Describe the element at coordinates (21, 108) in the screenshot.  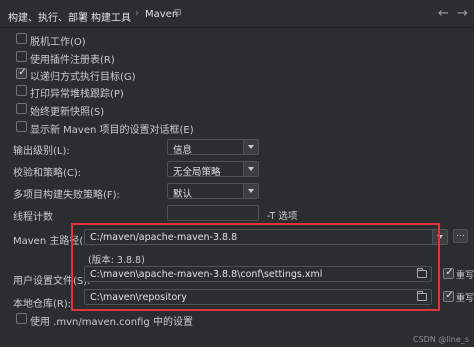
I see `always-update-checkbox` at that location.